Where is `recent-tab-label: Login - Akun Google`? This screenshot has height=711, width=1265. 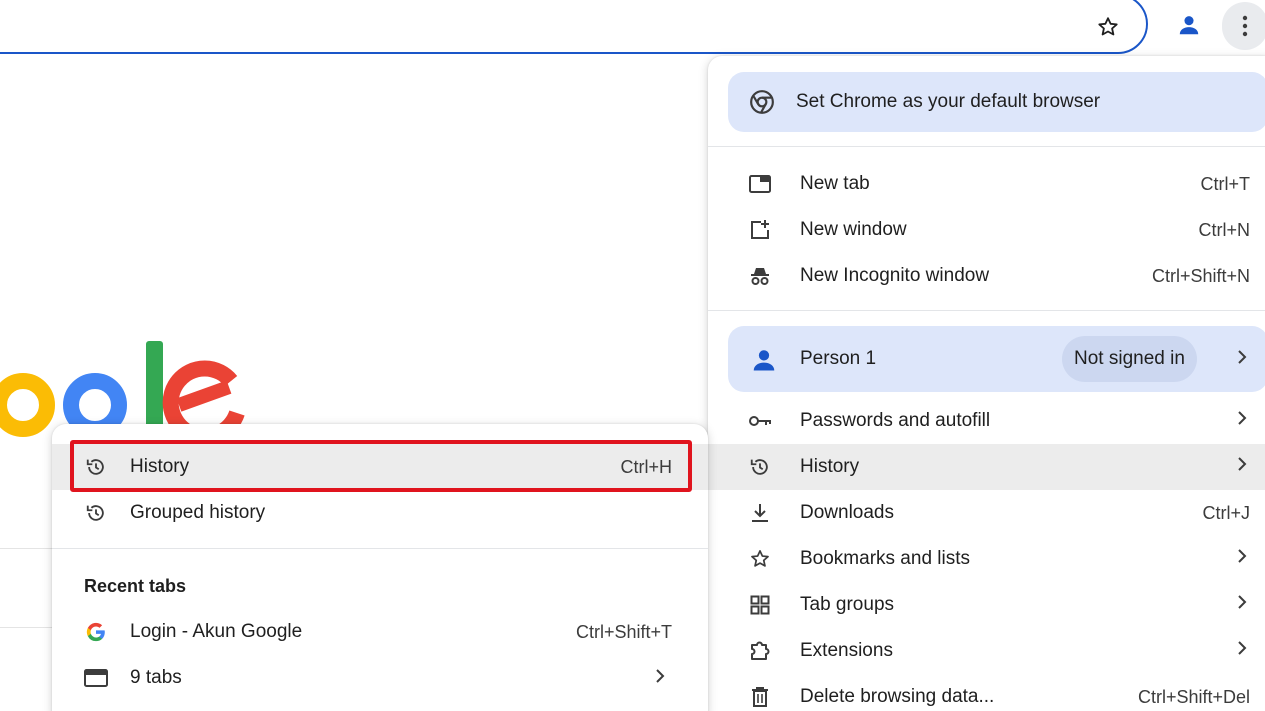 recent-tab-label: Login - Akun Google is located at coordinates (216, 631).